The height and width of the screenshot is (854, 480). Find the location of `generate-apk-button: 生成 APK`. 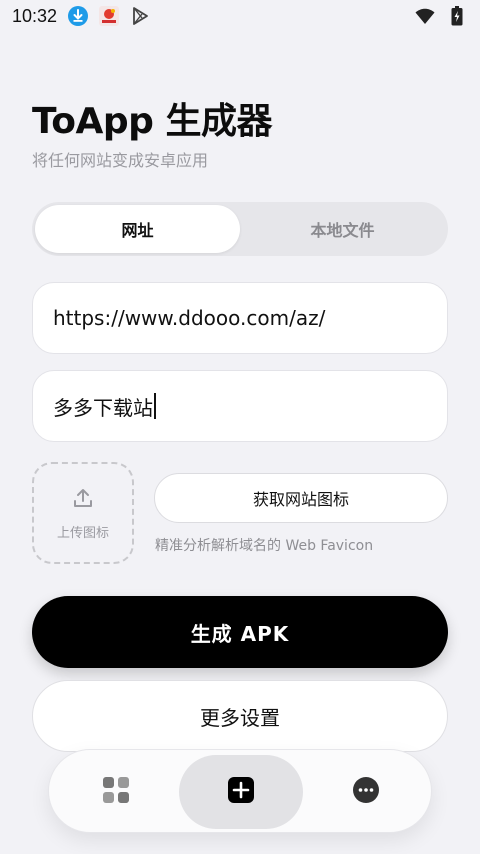

generate-apk-button: 生成 APK is located at coordinates (240, 632).